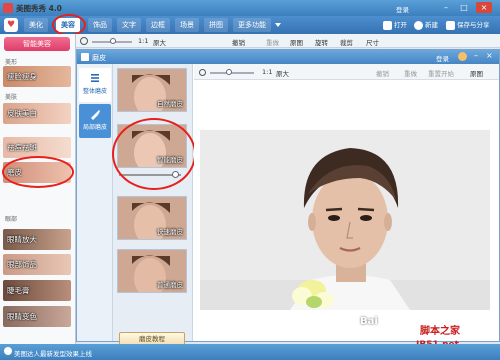 The width and height of the screenshot is (500, 360). Describe the element at coordinates (158, 25) in the screenshot. I see `tab-frame: 边框` at that location.